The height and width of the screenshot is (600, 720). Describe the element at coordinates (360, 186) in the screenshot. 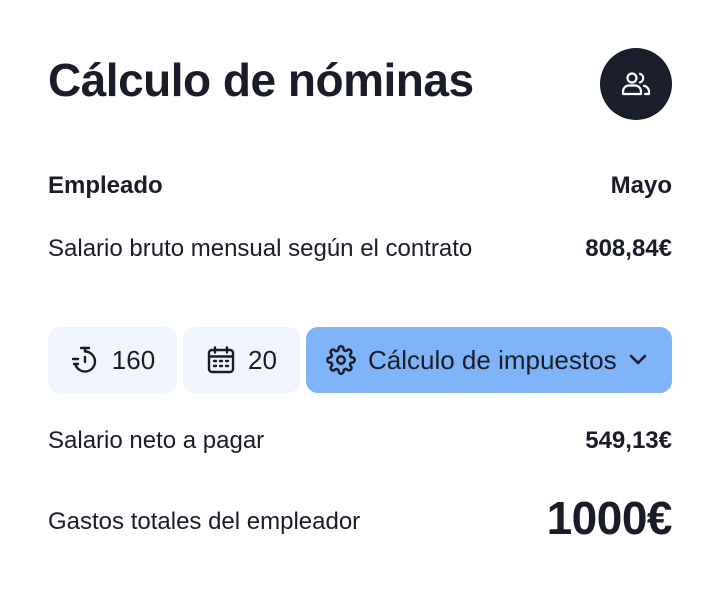

I see `header-row: Empleado Mayo` at that location.